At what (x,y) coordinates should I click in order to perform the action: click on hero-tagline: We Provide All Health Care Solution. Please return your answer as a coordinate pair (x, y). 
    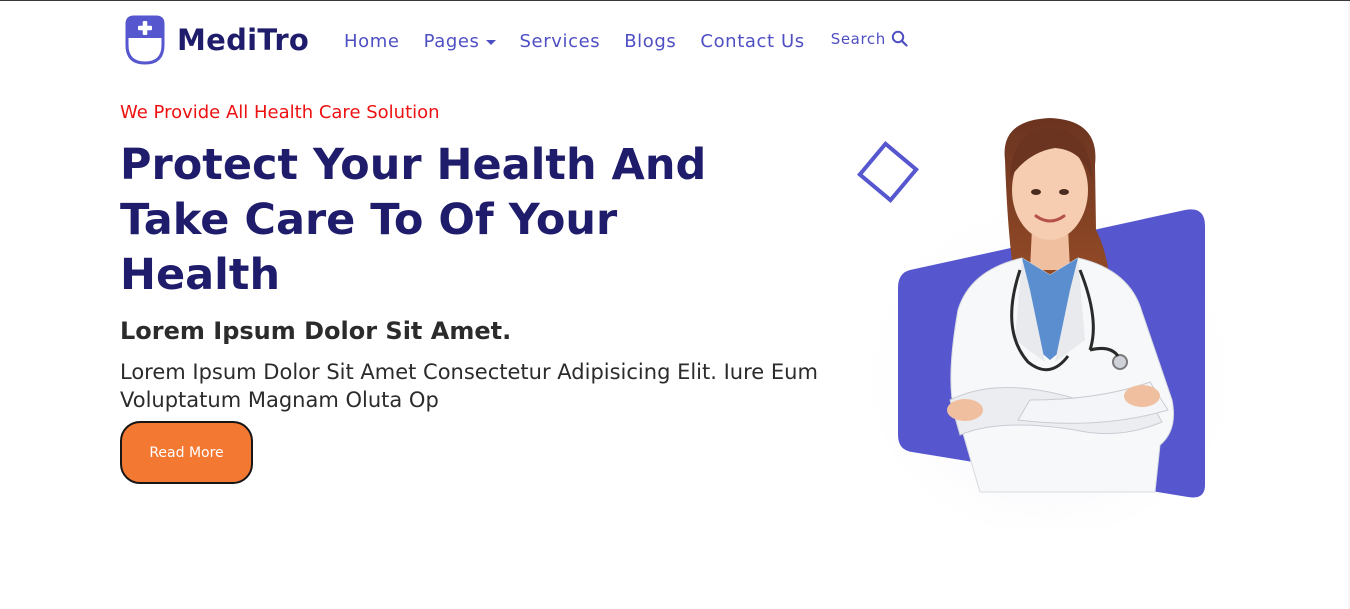
    Looking at the image, I should click on (280, 112).